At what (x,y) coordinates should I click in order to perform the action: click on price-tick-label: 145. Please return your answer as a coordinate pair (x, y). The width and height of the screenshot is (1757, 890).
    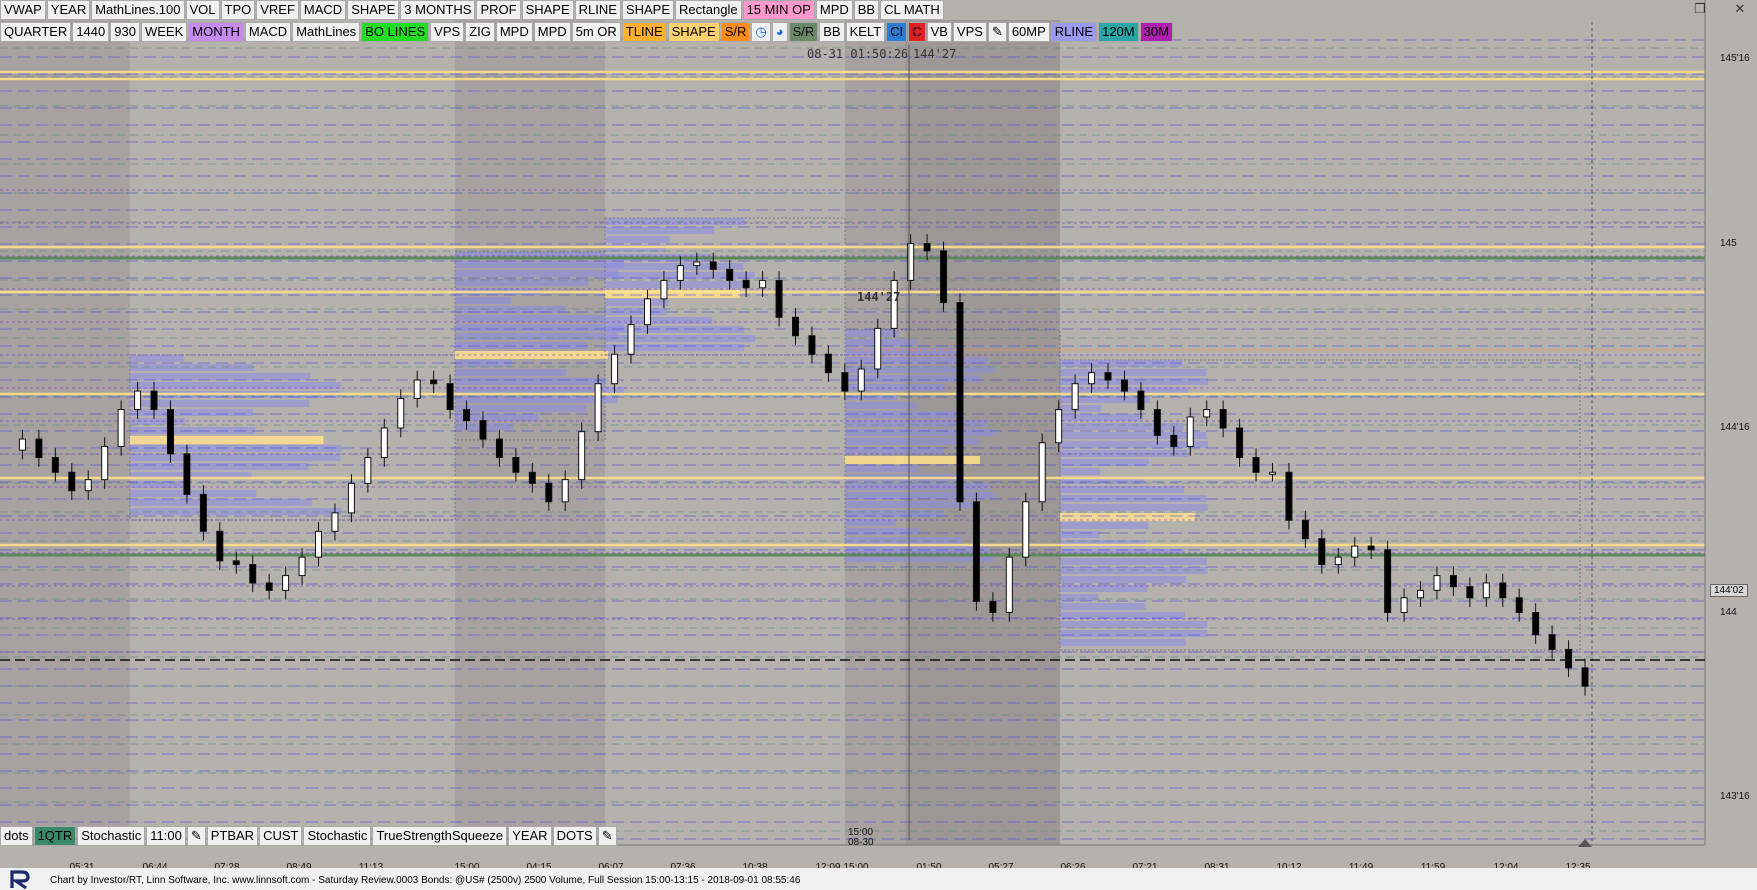
    Looking at the image, I should click on (1728, 243).